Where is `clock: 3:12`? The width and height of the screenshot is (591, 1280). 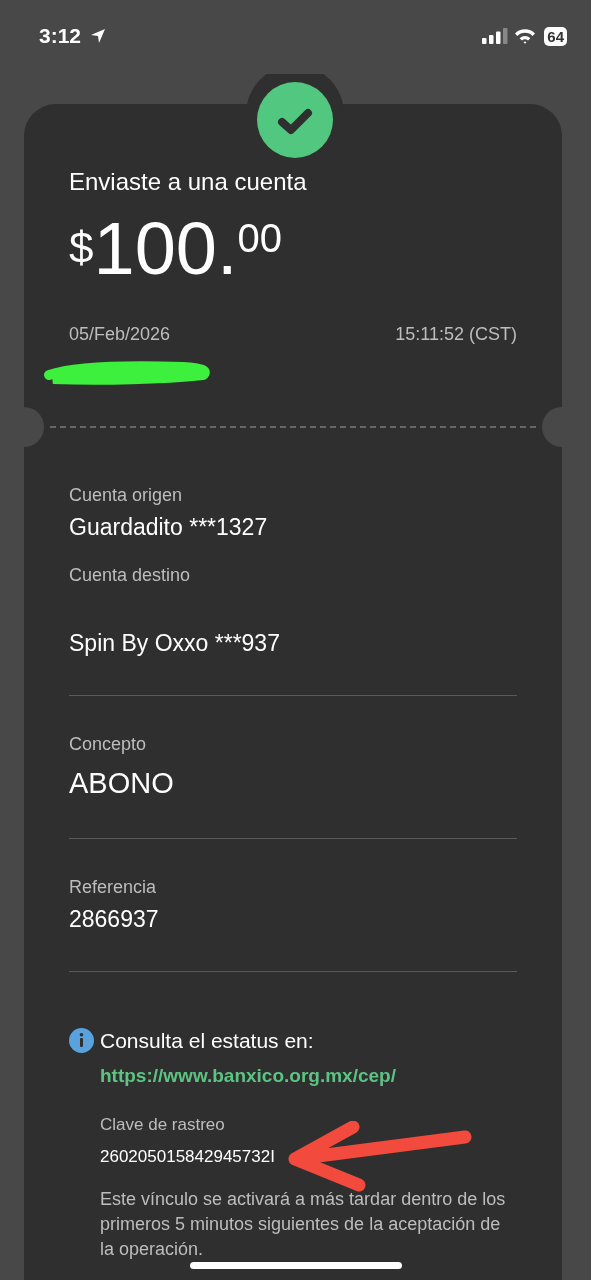 clock: 3:12 is located at coordinates (60, 36).